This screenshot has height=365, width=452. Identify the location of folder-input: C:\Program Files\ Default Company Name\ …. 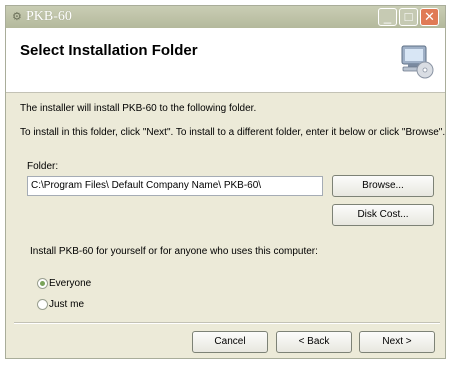
(175, 186).